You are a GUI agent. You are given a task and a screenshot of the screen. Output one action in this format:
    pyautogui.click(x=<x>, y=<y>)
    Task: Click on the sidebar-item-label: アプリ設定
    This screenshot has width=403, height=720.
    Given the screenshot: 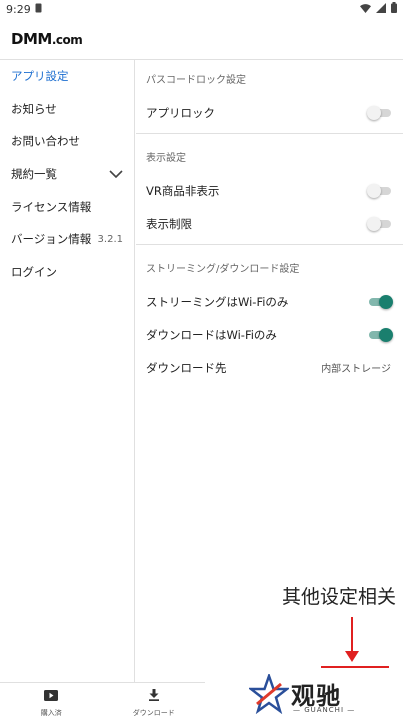 What is the action you would take?
    pyautogui.click(x=40, y=76)
    